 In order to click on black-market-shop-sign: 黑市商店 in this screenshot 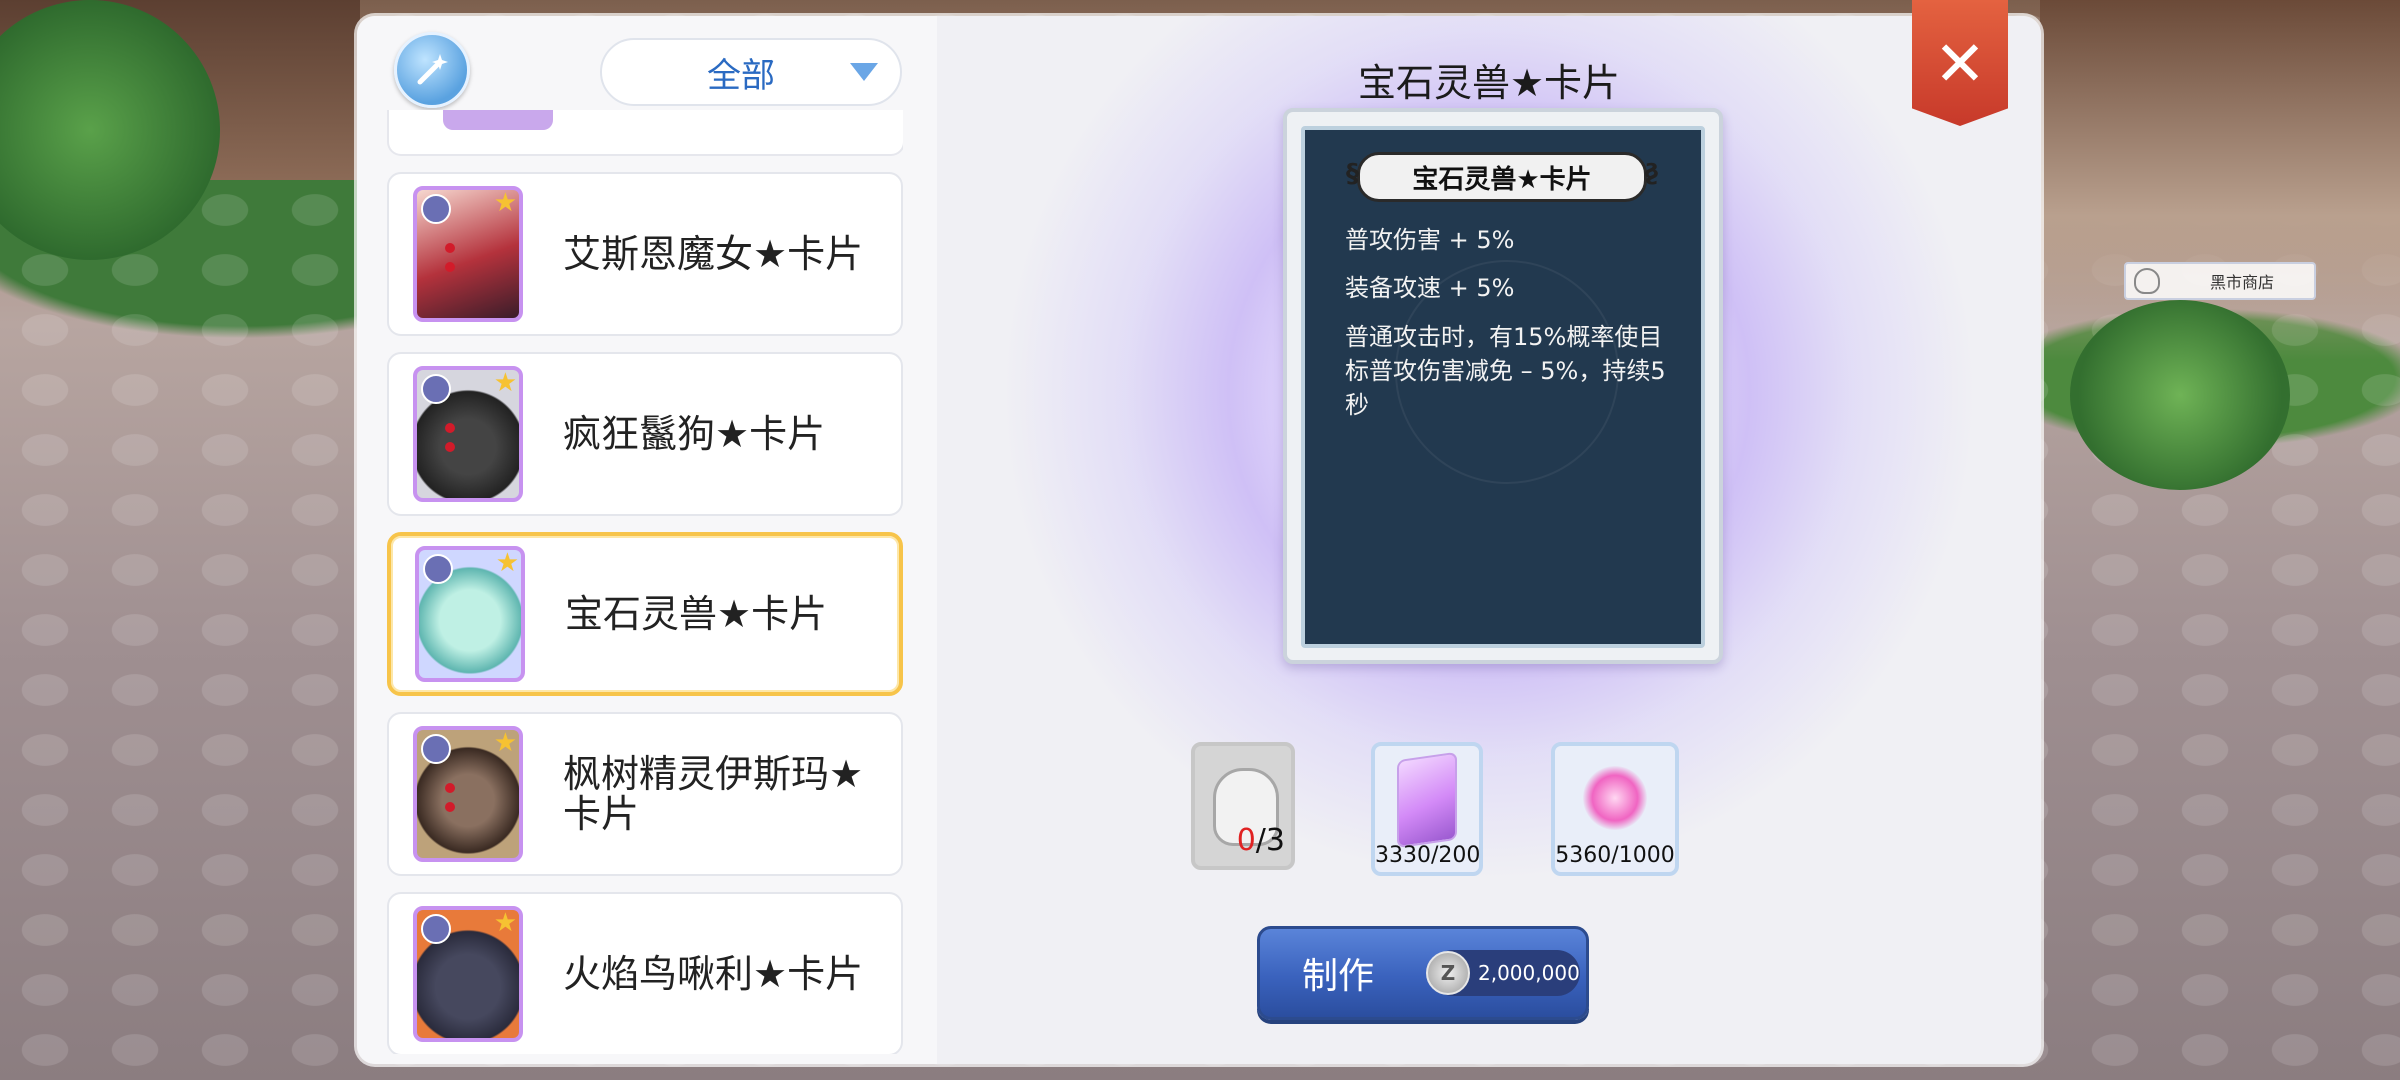, I will do `click(2220, 281)`.